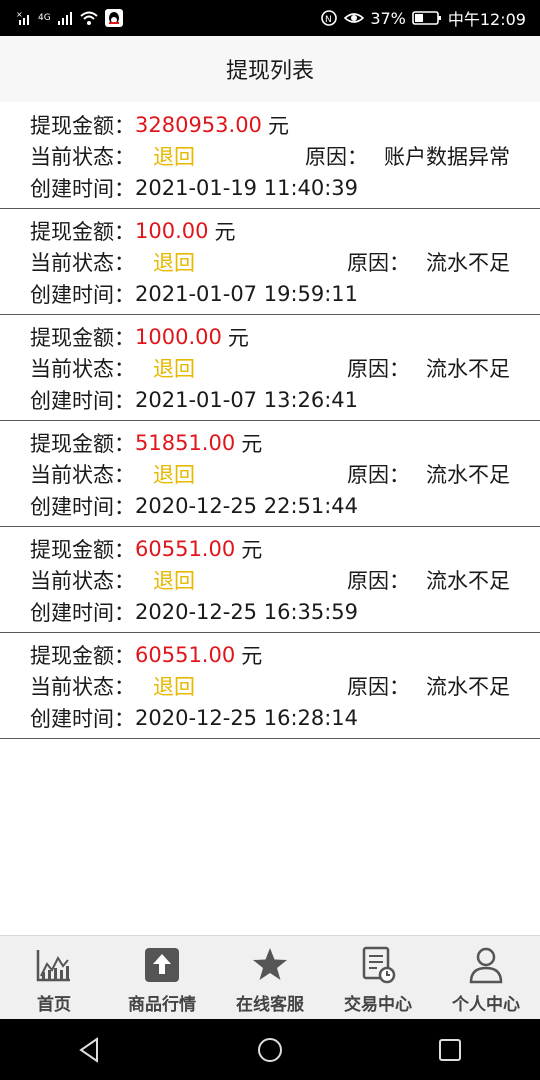 The image size is (540, 1080). I want to click on svg-text: N, so click(328, 20).